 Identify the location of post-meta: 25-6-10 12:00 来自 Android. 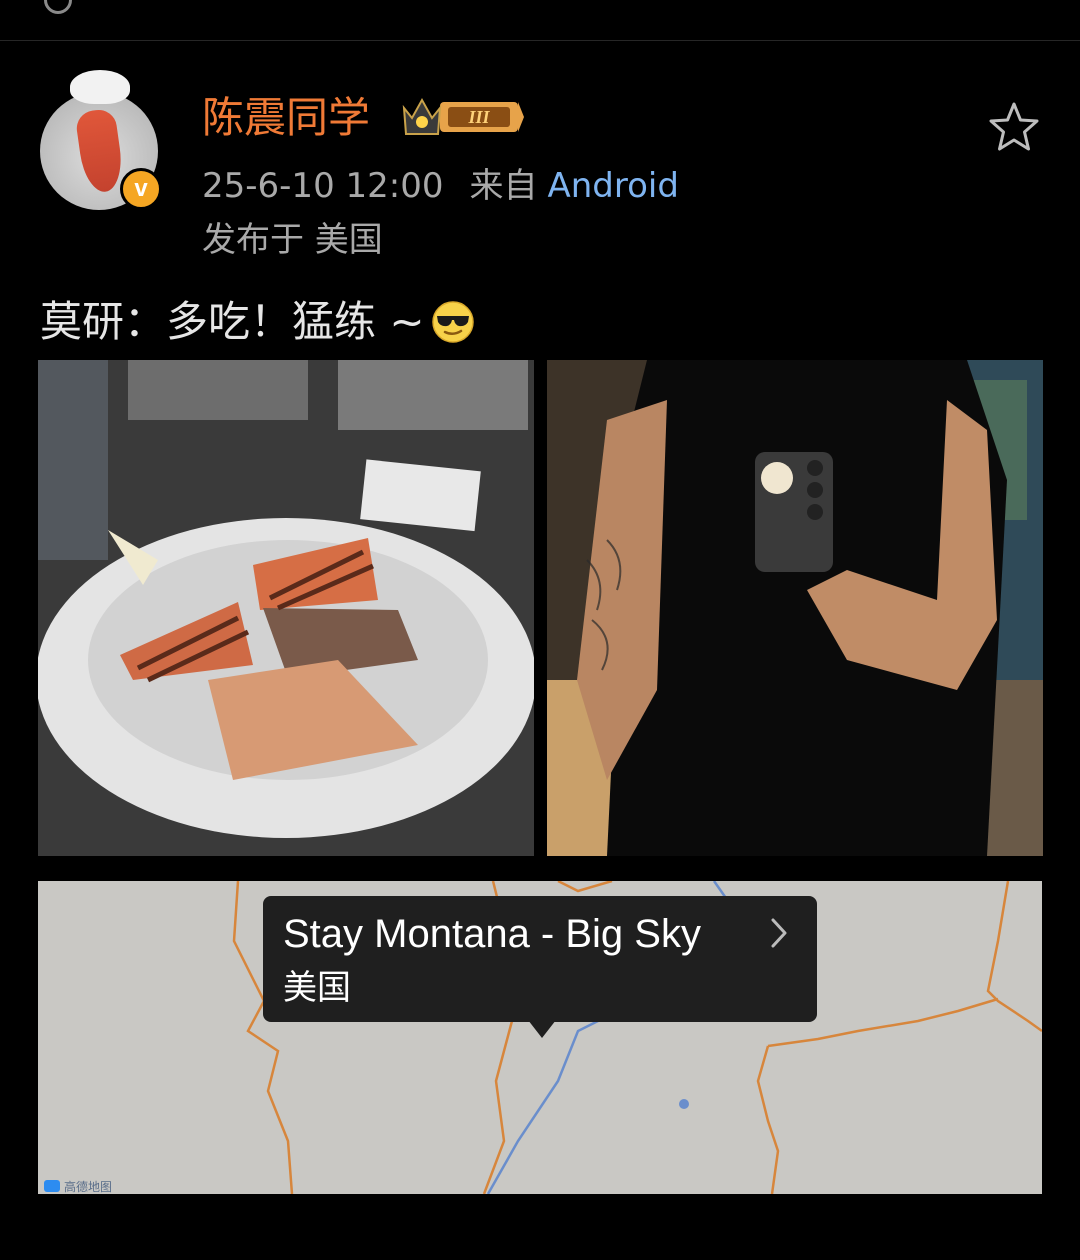
(440, 186).